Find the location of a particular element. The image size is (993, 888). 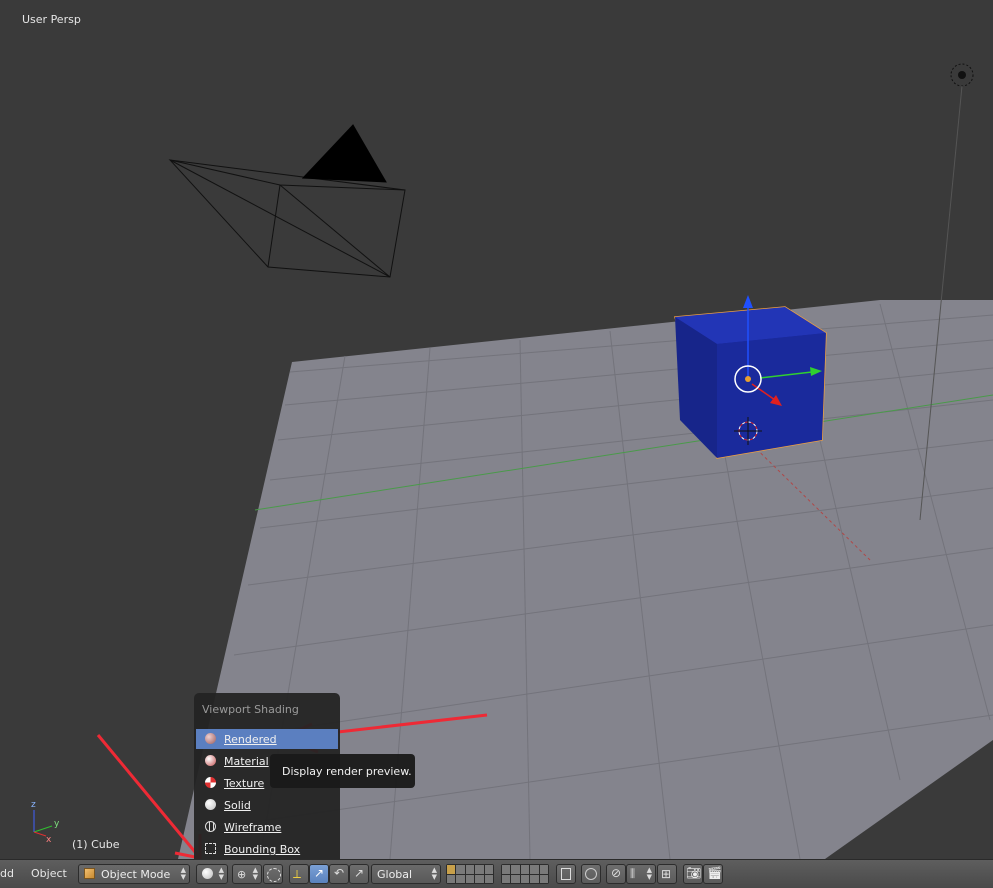

tooltip-text: Display render preview. is located at coordinates (347, 771).